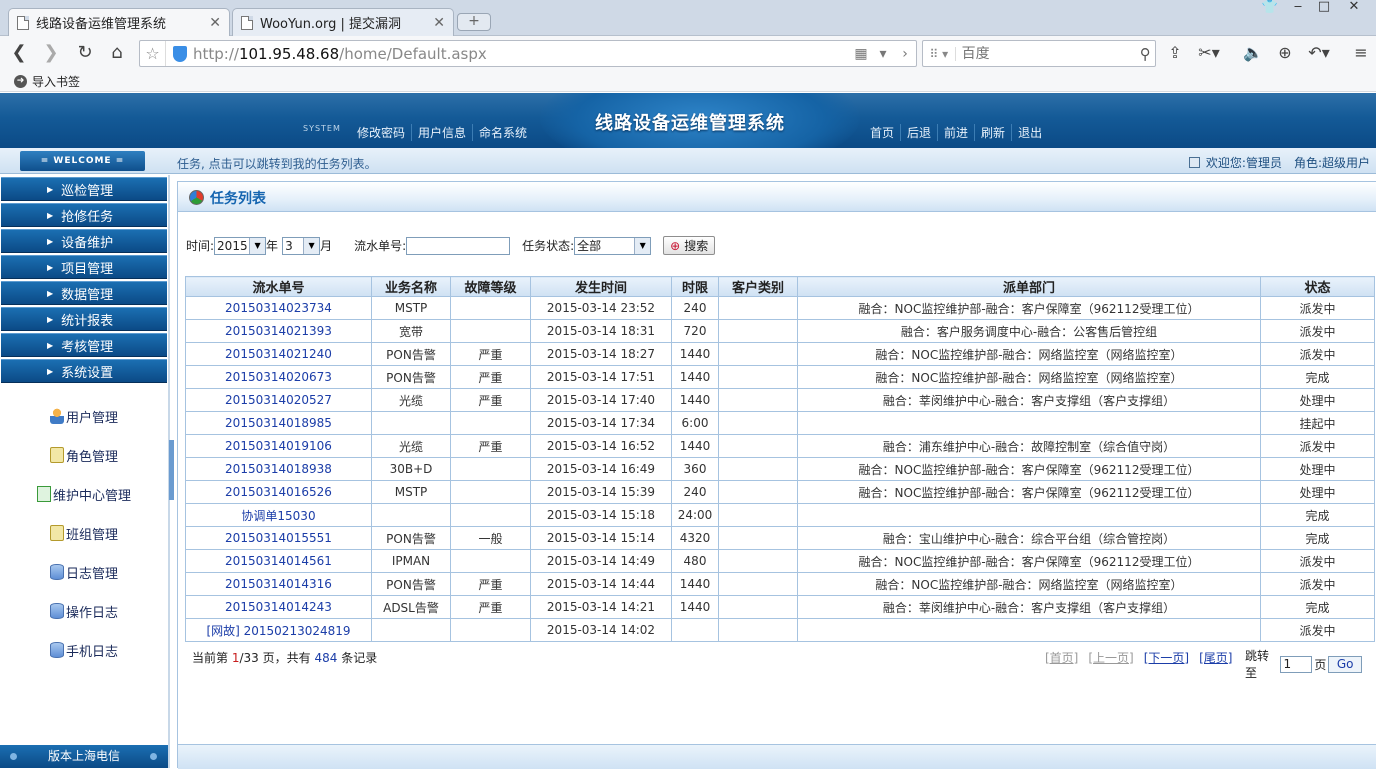 Image resolution: width=1376 pixels, height=769 pixels. What do you see at coordinates (84, 416) in the screenshot?
I see `sidebar-item-user-management: 用户管理` at bounding box center [84, 416].